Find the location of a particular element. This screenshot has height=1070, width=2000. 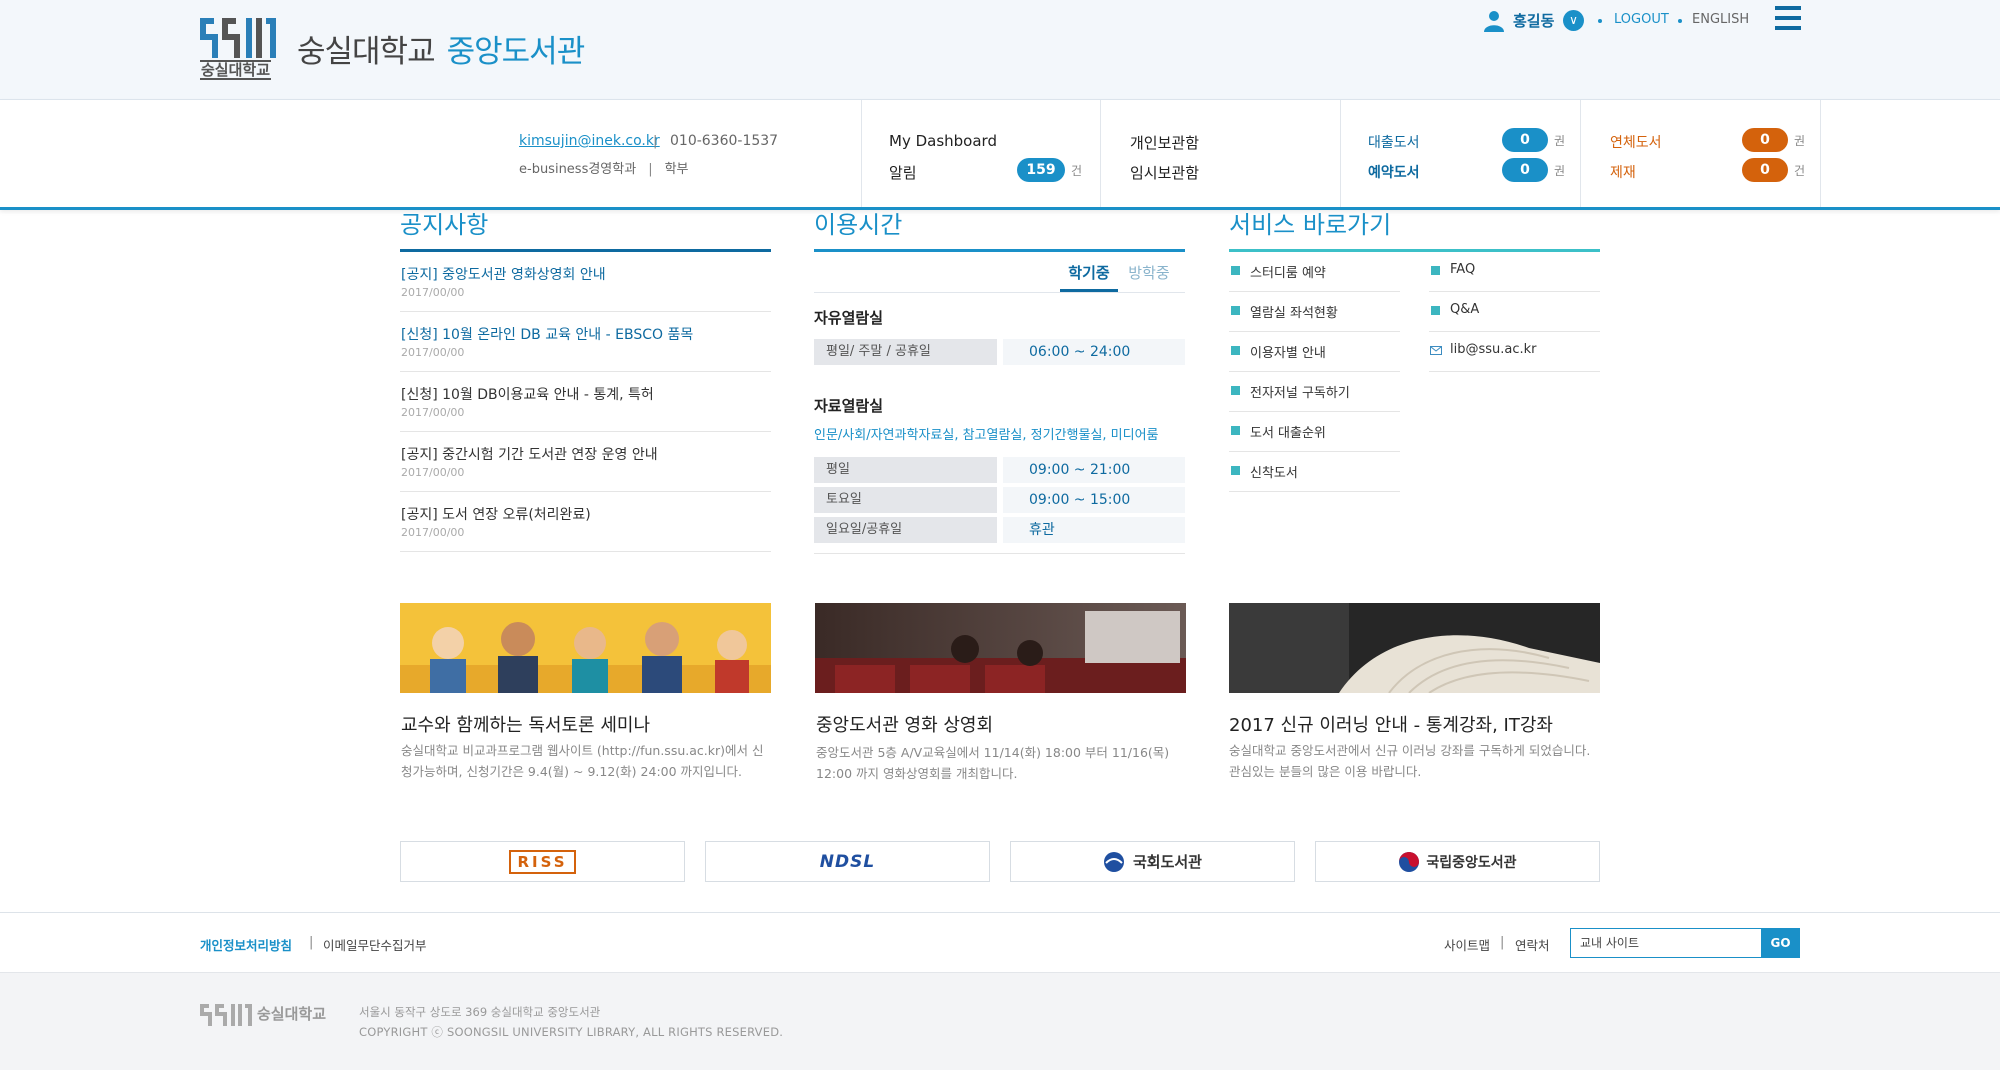

loan-books-link: 대출도서 is located at coordinates (1394, 142).